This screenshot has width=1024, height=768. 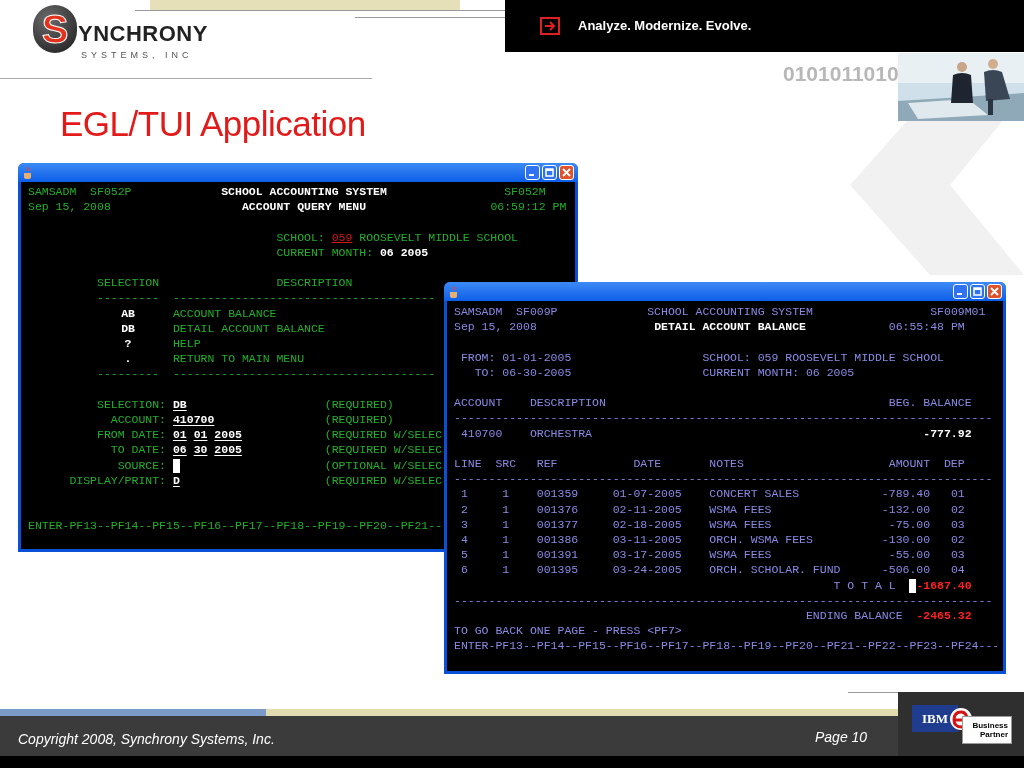 I want to click on logo-mark: S, so click(x=55, y=29).